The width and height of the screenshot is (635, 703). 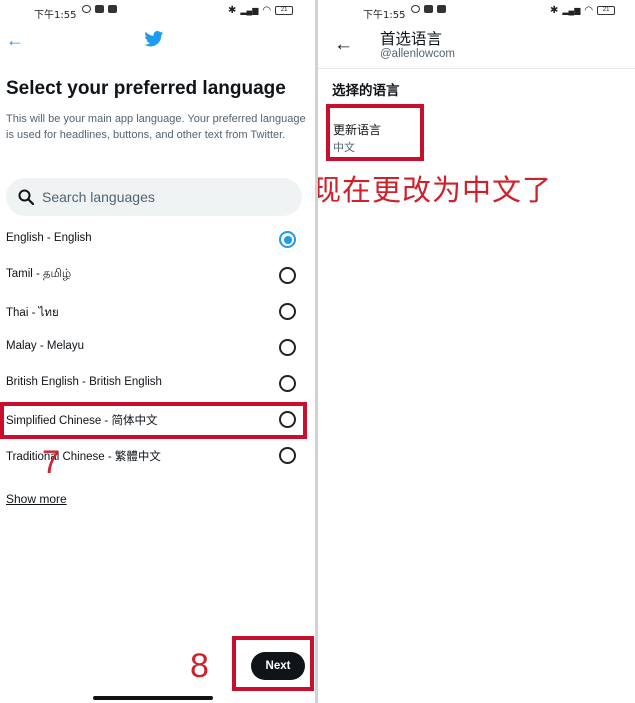 I want to click on search-placeholder: Search languages, so click(x=98, y=197).